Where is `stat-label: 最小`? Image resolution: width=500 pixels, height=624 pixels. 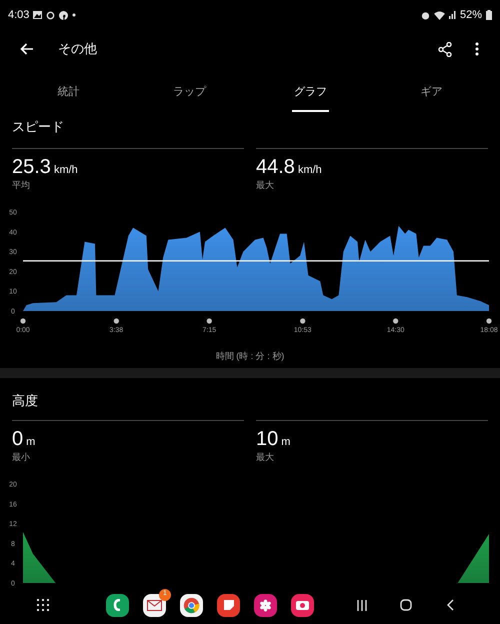
stat-label: 最小 is located at coordinates (21, 457).